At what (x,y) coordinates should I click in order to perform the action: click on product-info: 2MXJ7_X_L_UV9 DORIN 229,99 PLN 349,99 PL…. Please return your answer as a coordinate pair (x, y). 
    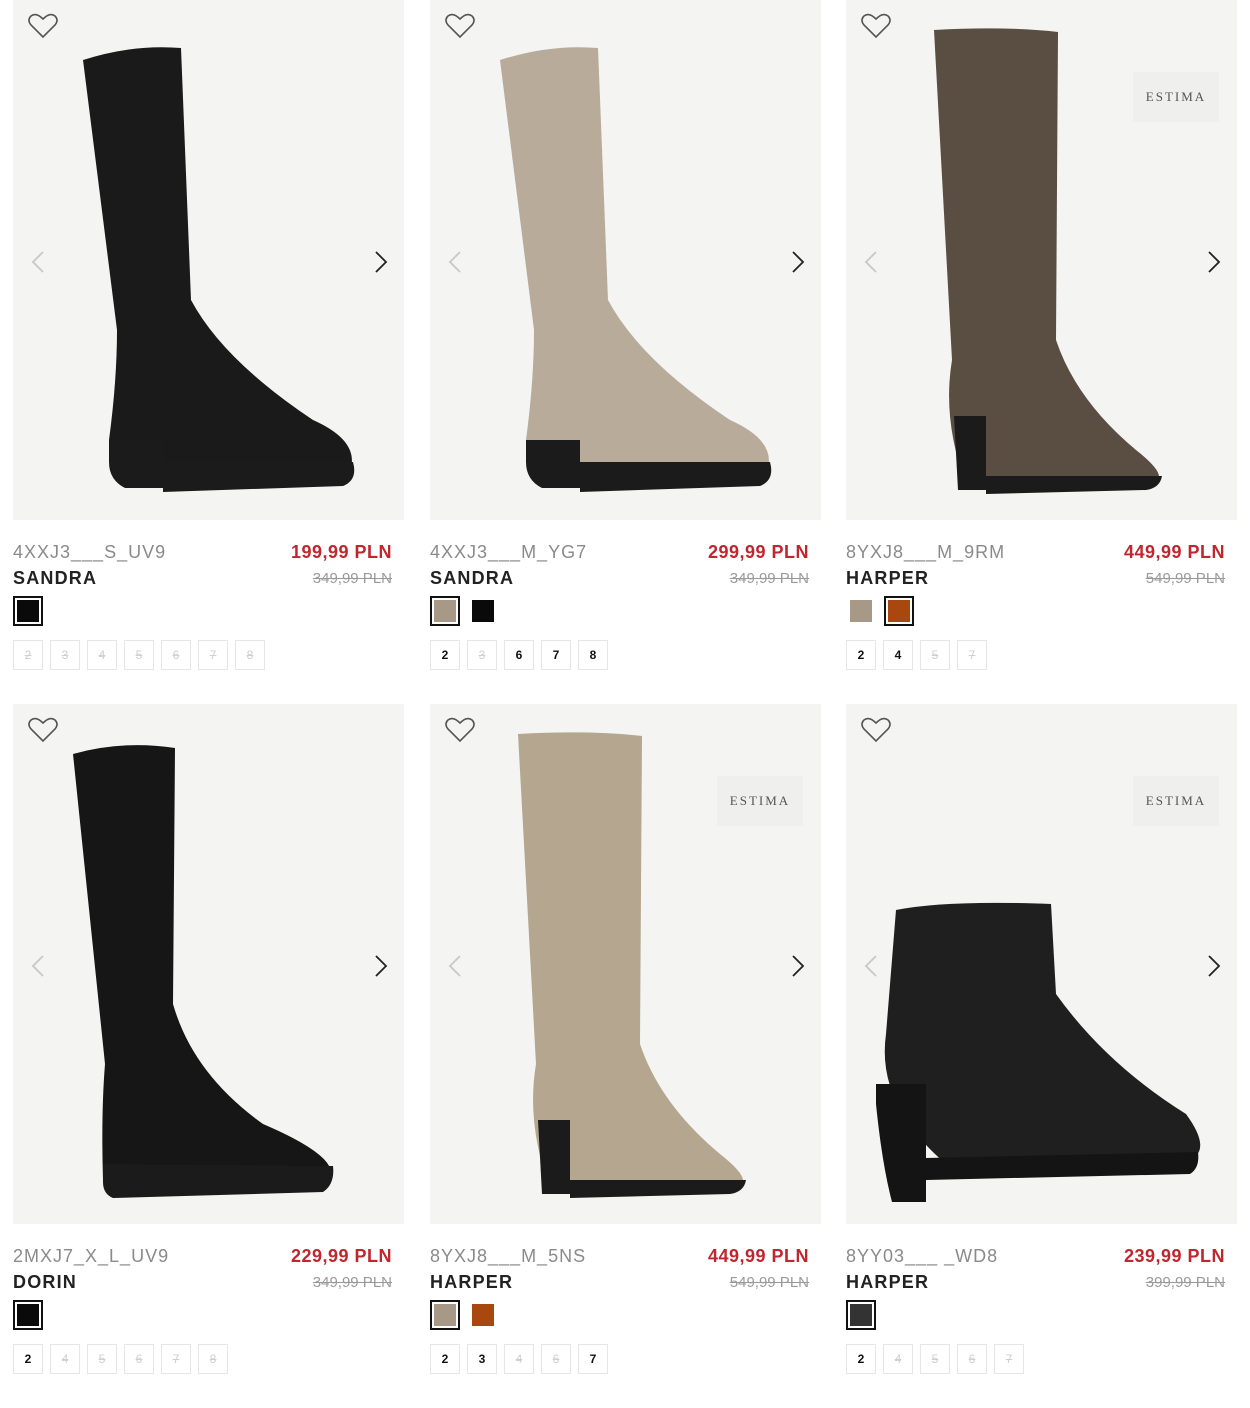
    Looking at the image, I should click on (208, 1304).